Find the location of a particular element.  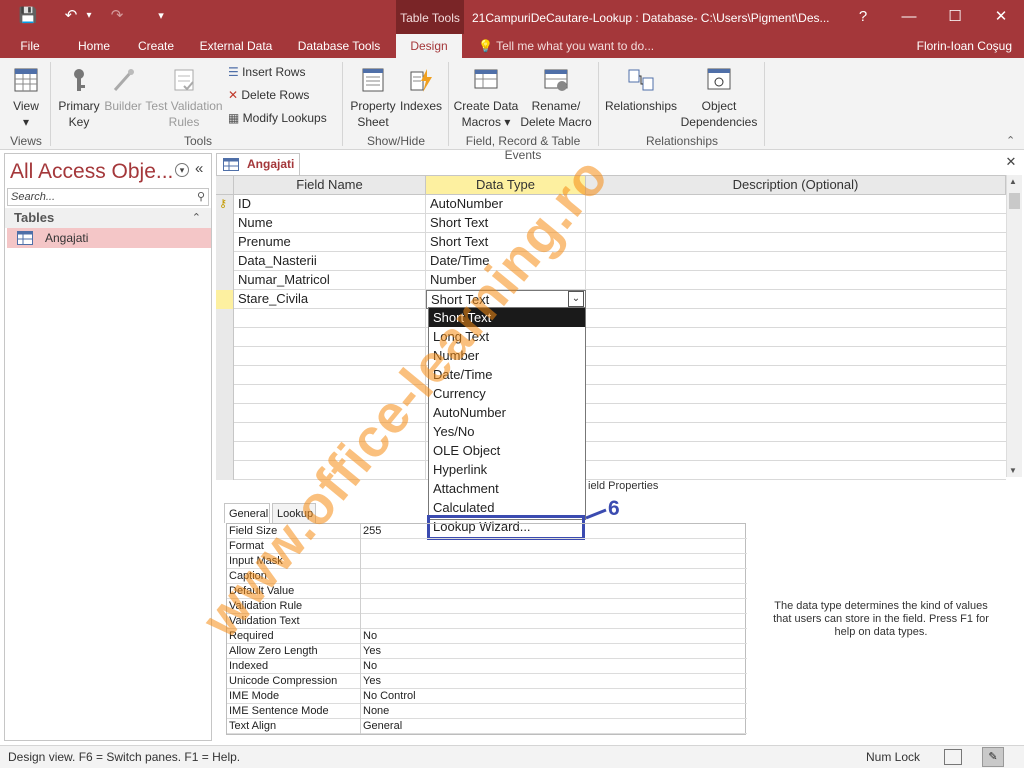

property-value: None is located at coordinates (376, 711).